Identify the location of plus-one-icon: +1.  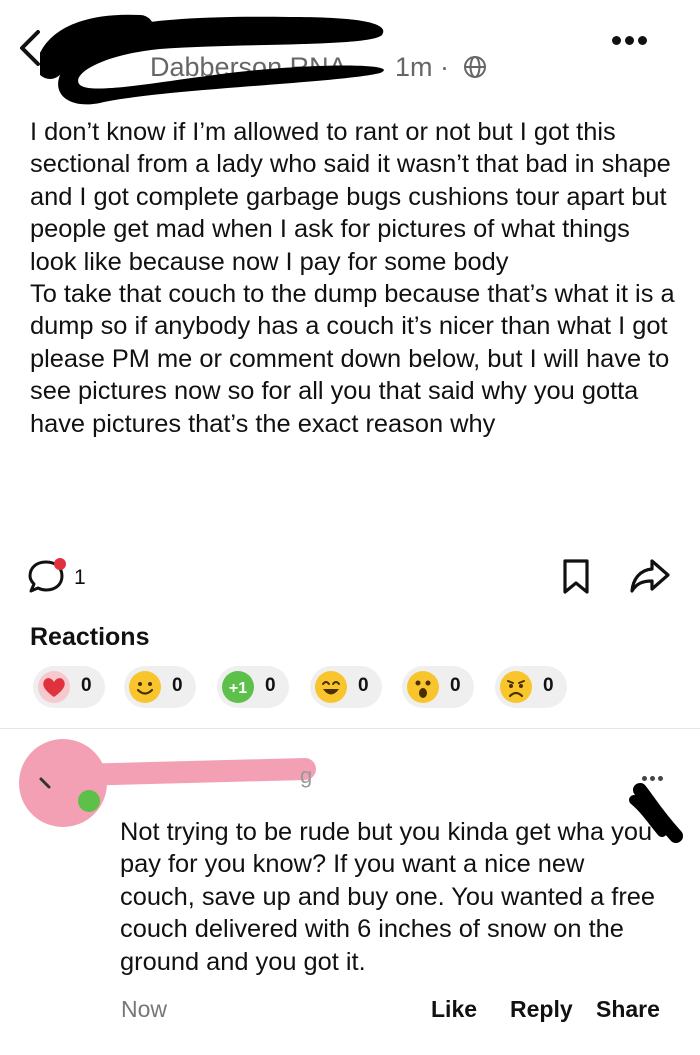
(238, 687).